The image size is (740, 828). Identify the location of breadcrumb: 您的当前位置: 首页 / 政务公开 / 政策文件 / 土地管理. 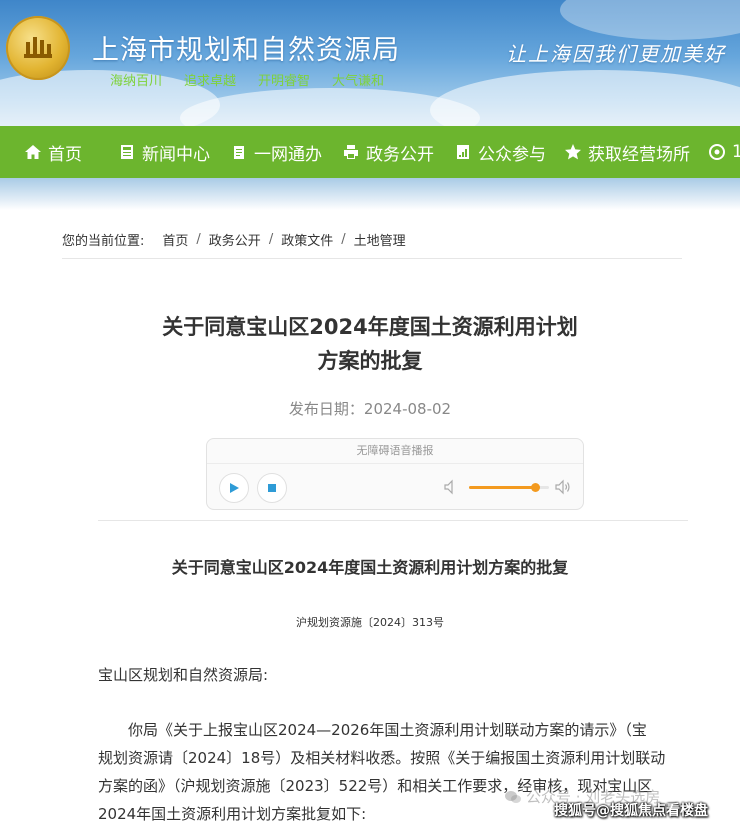
(372, 239).